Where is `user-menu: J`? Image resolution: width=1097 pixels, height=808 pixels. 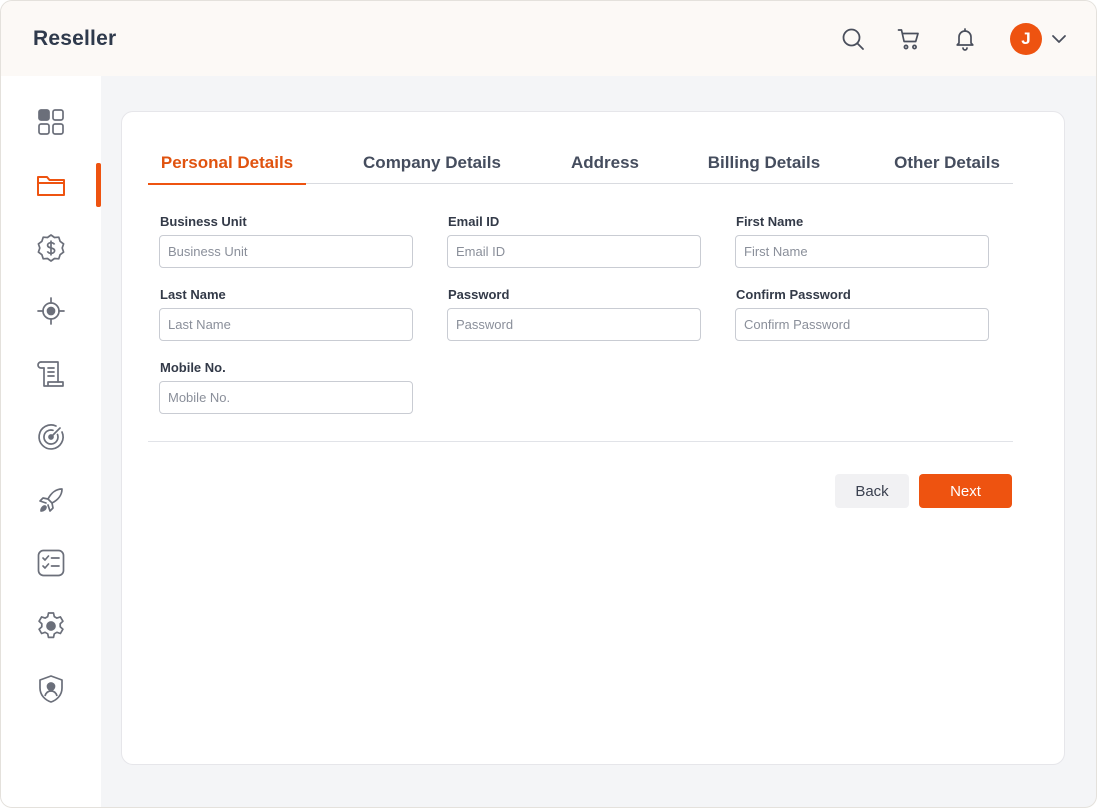
user-menu: J is located at coordinates (1039, 38).